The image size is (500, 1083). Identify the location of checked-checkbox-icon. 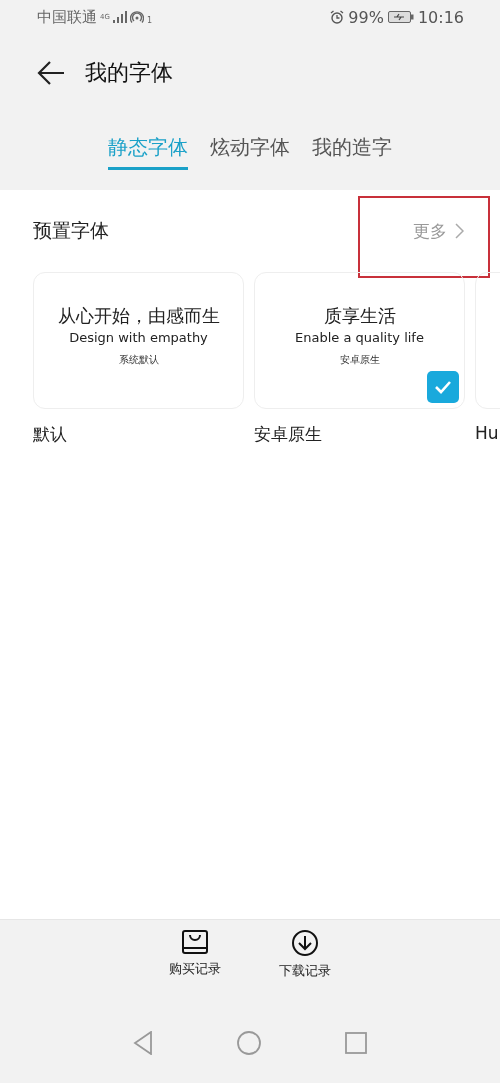
(443, 387).